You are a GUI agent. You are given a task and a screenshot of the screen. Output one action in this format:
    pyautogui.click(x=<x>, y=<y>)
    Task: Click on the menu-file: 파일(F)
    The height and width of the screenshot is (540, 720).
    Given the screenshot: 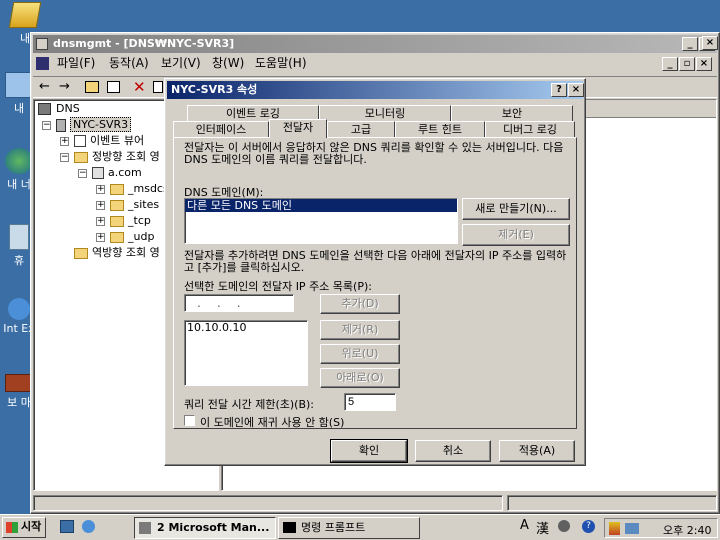 What is the action you would take?
    pyautogui.click(x=76, y=63)
    